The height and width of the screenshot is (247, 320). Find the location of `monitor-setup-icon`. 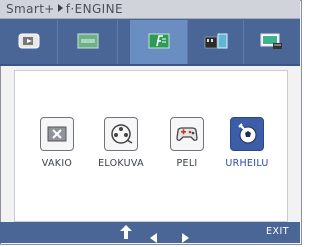

monitor-setup-icon is located at coordinates (272, 43).